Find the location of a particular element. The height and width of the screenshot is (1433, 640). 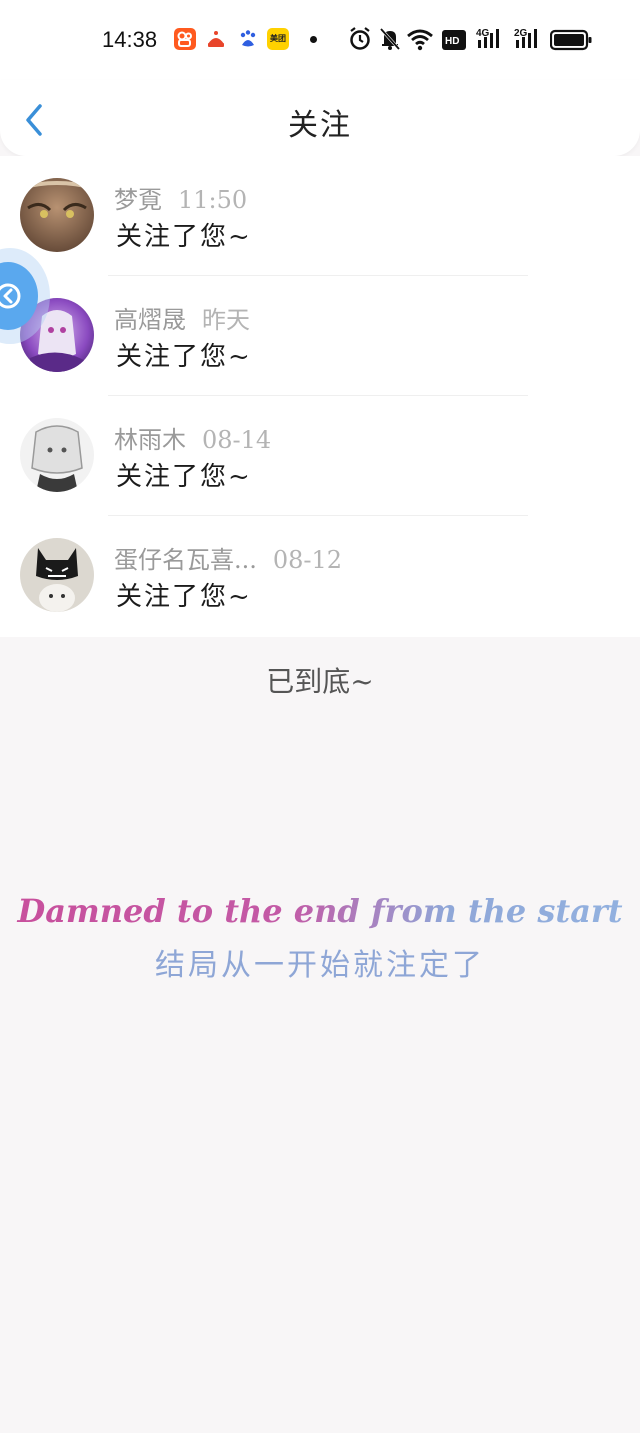

timestamp: 08-14 is located at coordinates (237, 440).